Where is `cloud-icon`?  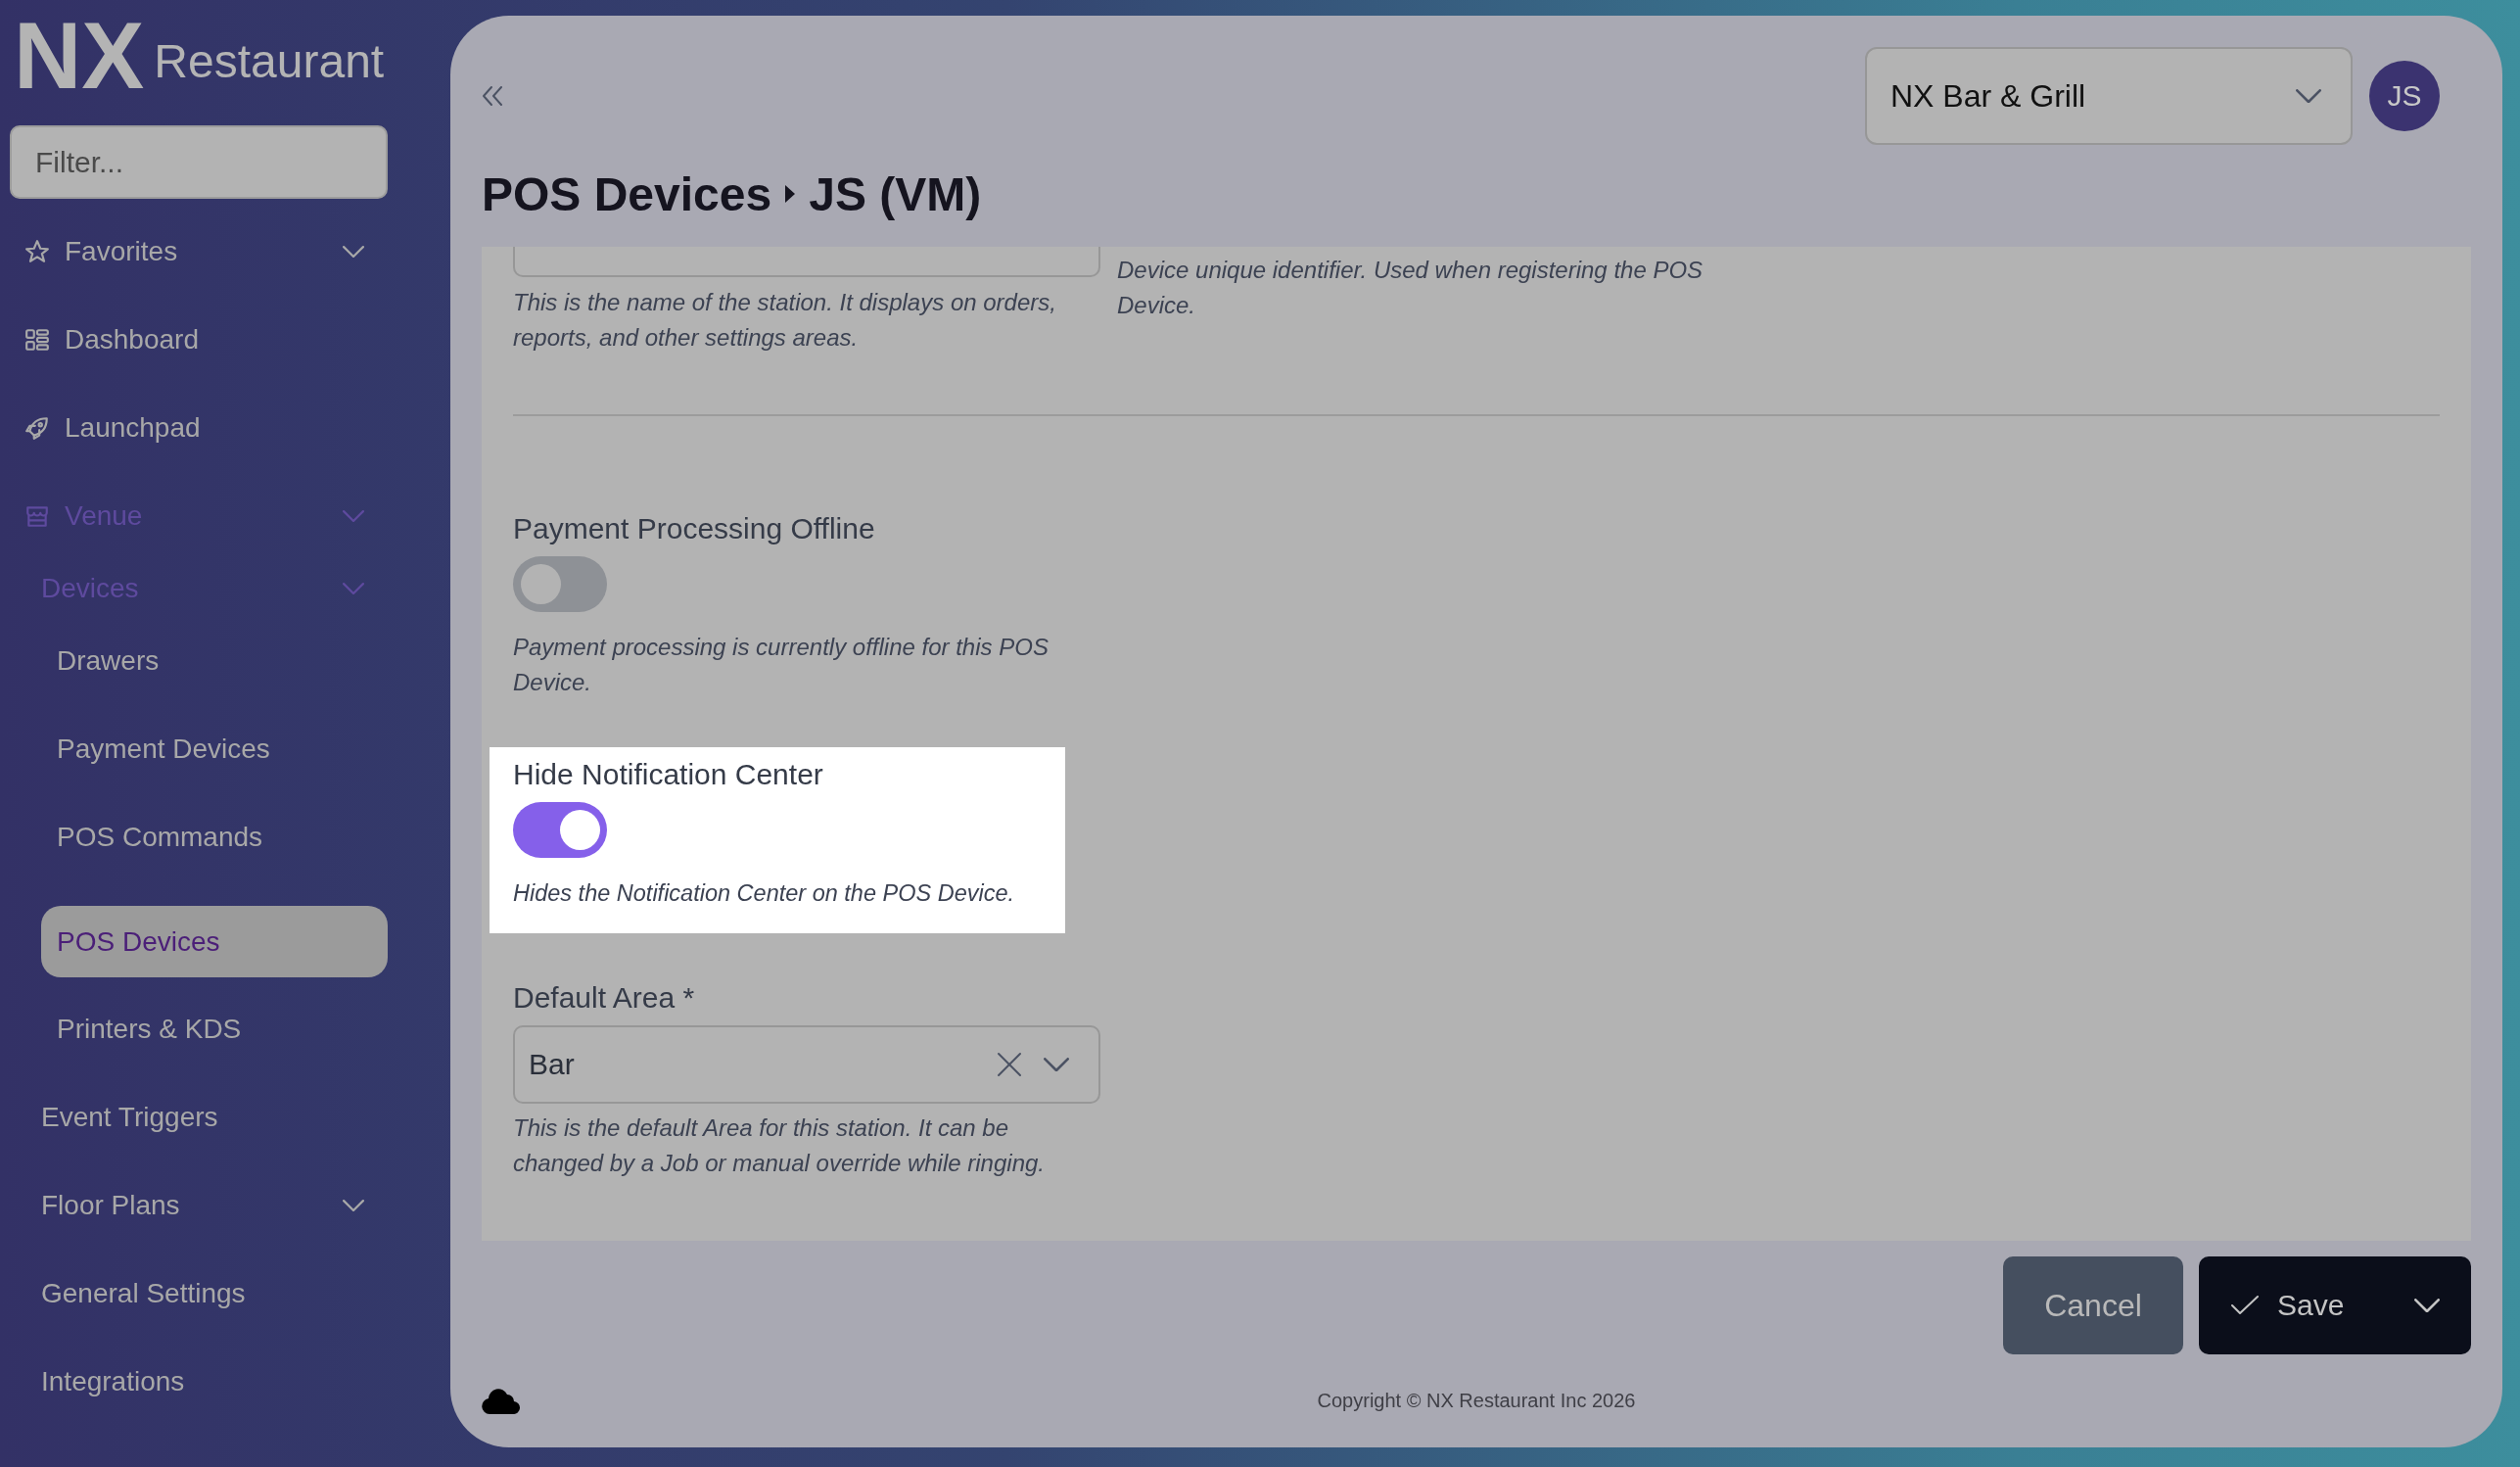 cloud-icon is located at coordinates (501, 1401).